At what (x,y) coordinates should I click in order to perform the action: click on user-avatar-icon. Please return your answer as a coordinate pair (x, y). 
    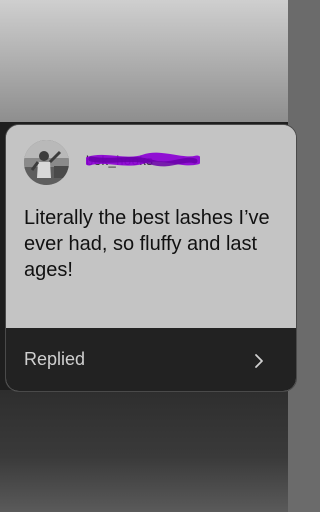
    Looking at the image, I should click on (46, 162).